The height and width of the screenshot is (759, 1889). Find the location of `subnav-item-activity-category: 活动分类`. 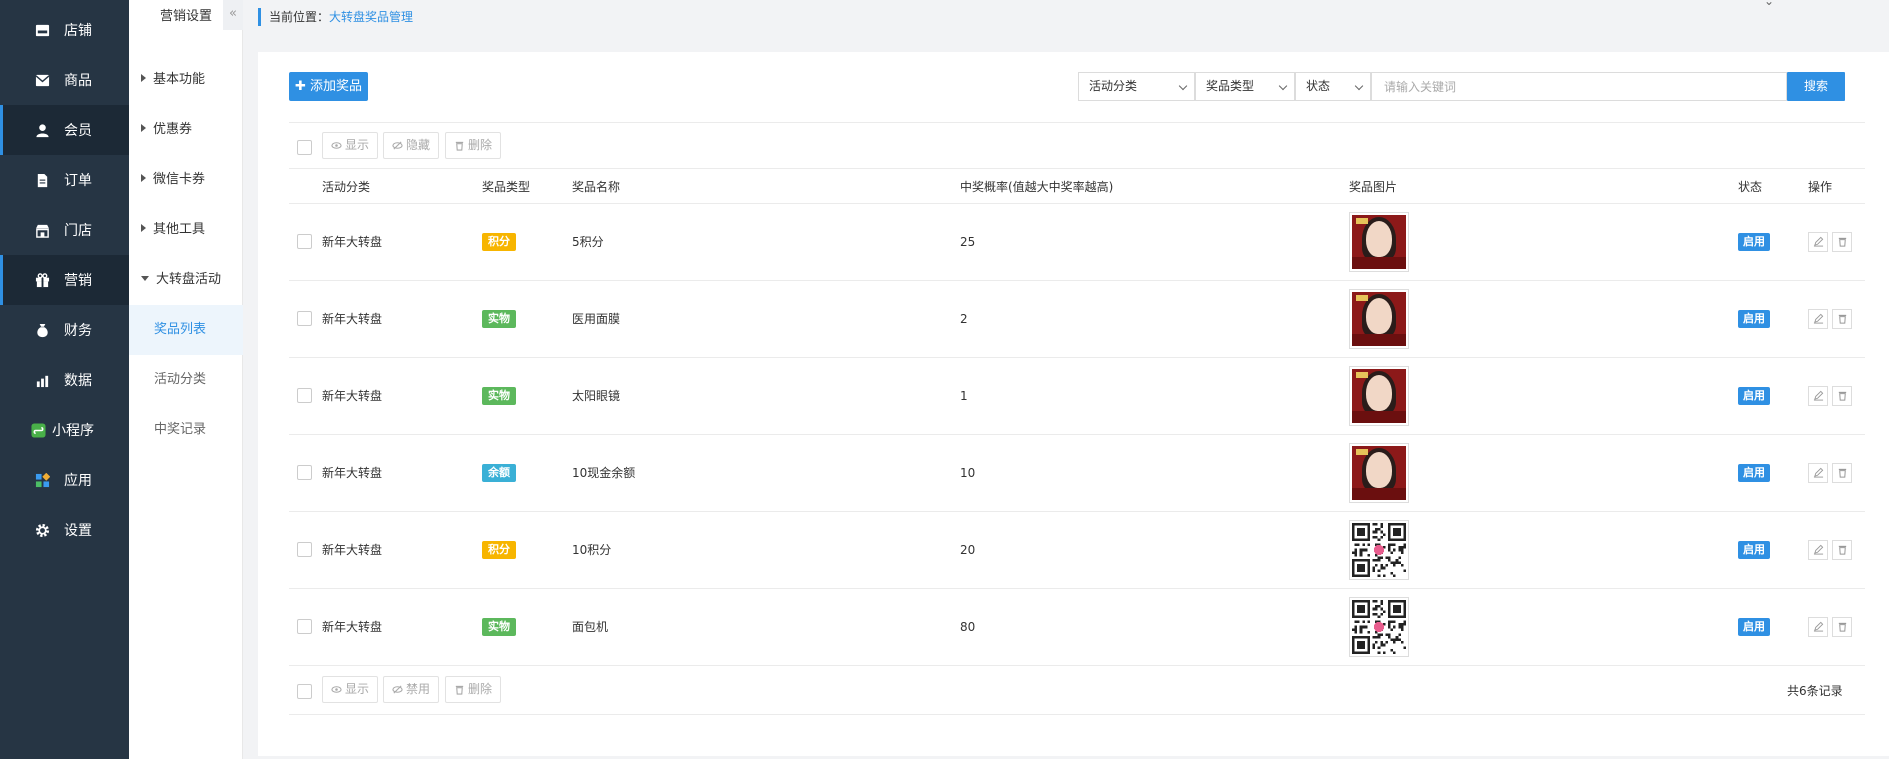

subnav-item-activity-category: 活动分类 is located at coordinates (186, 380).